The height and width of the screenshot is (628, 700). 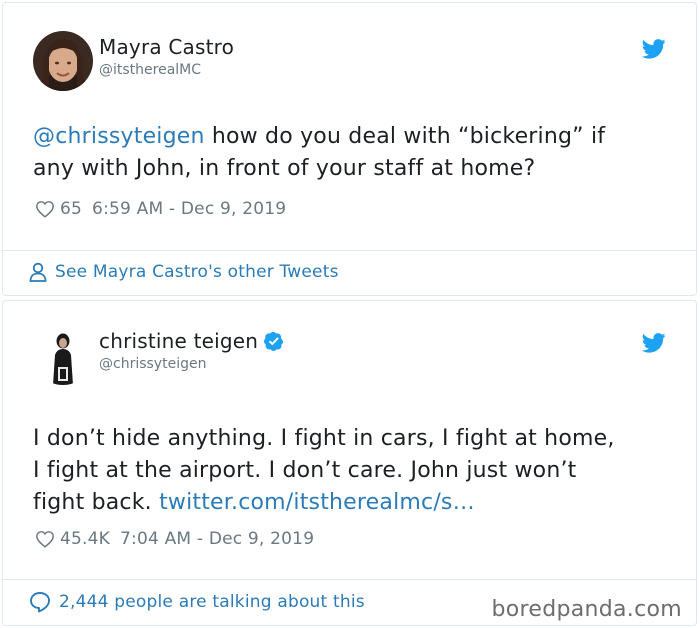 I want to click on tweet-text-line1: how do you deal with “bickering” if, so click(x=405, y=136).